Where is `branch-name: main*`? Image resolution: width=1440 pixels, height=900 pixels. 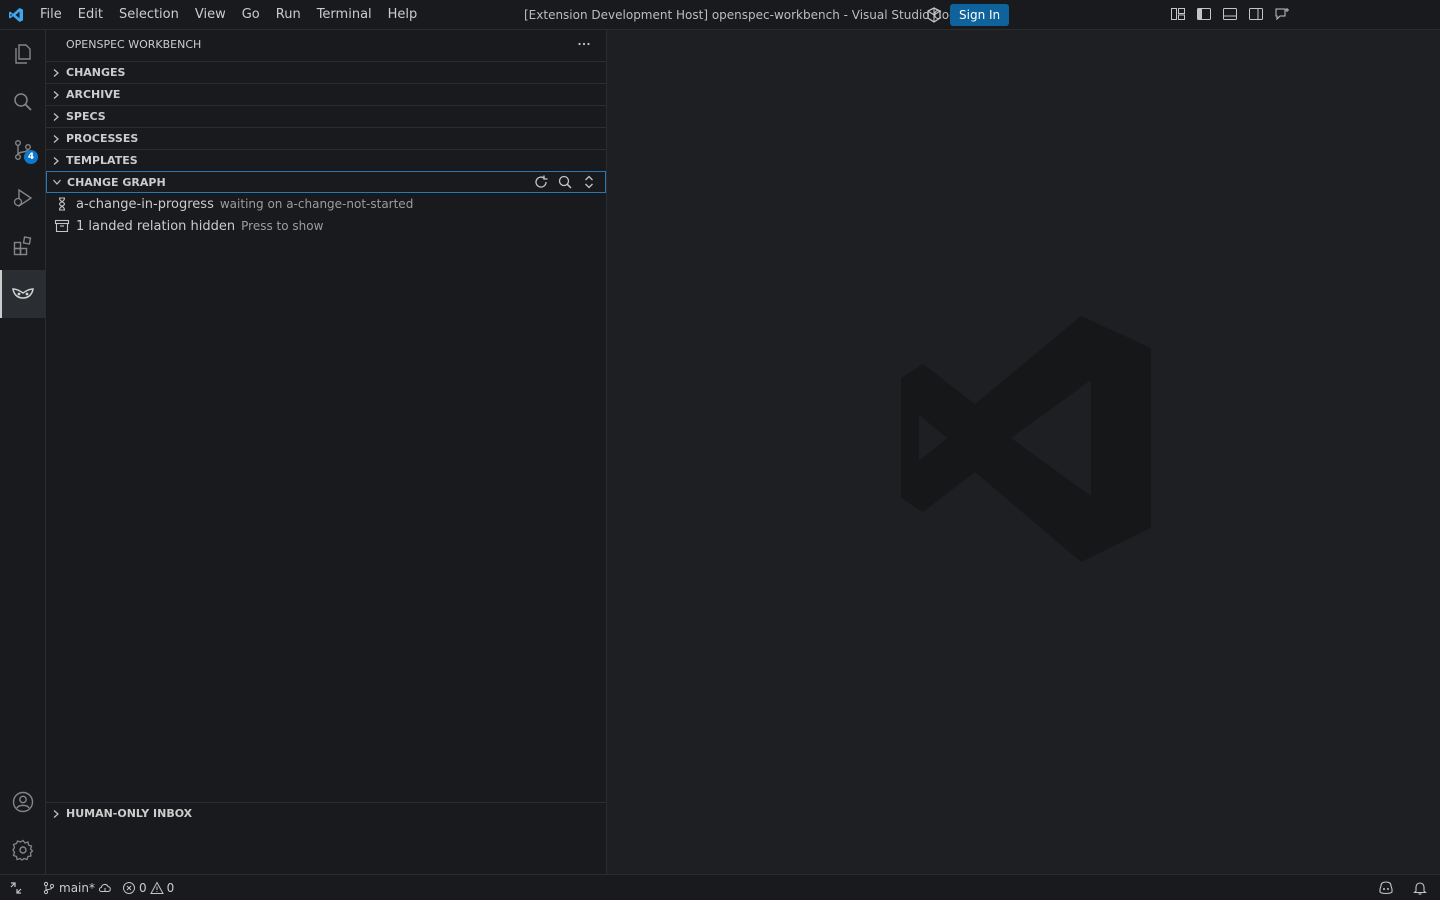 branch-name: main* is located at coordinates (77, 887).